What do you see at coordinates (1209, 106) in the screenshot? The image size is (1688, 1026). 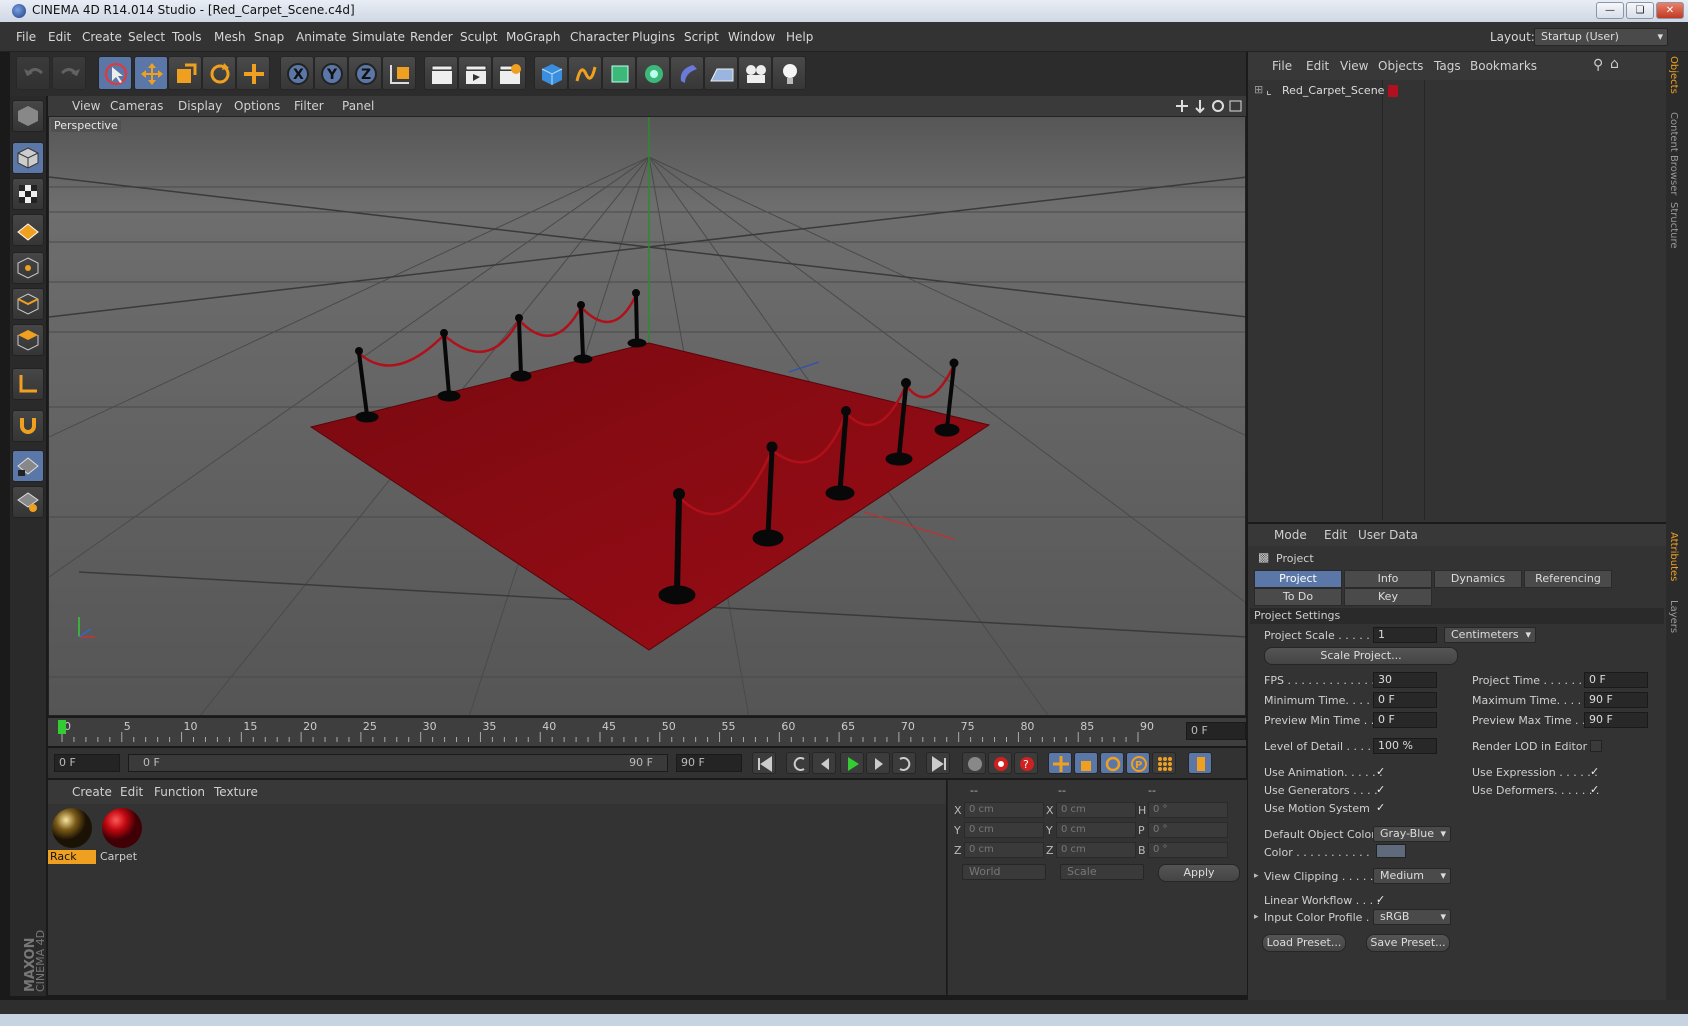 I see `viewport-nav-icons` at bounding box center [1209, 106].